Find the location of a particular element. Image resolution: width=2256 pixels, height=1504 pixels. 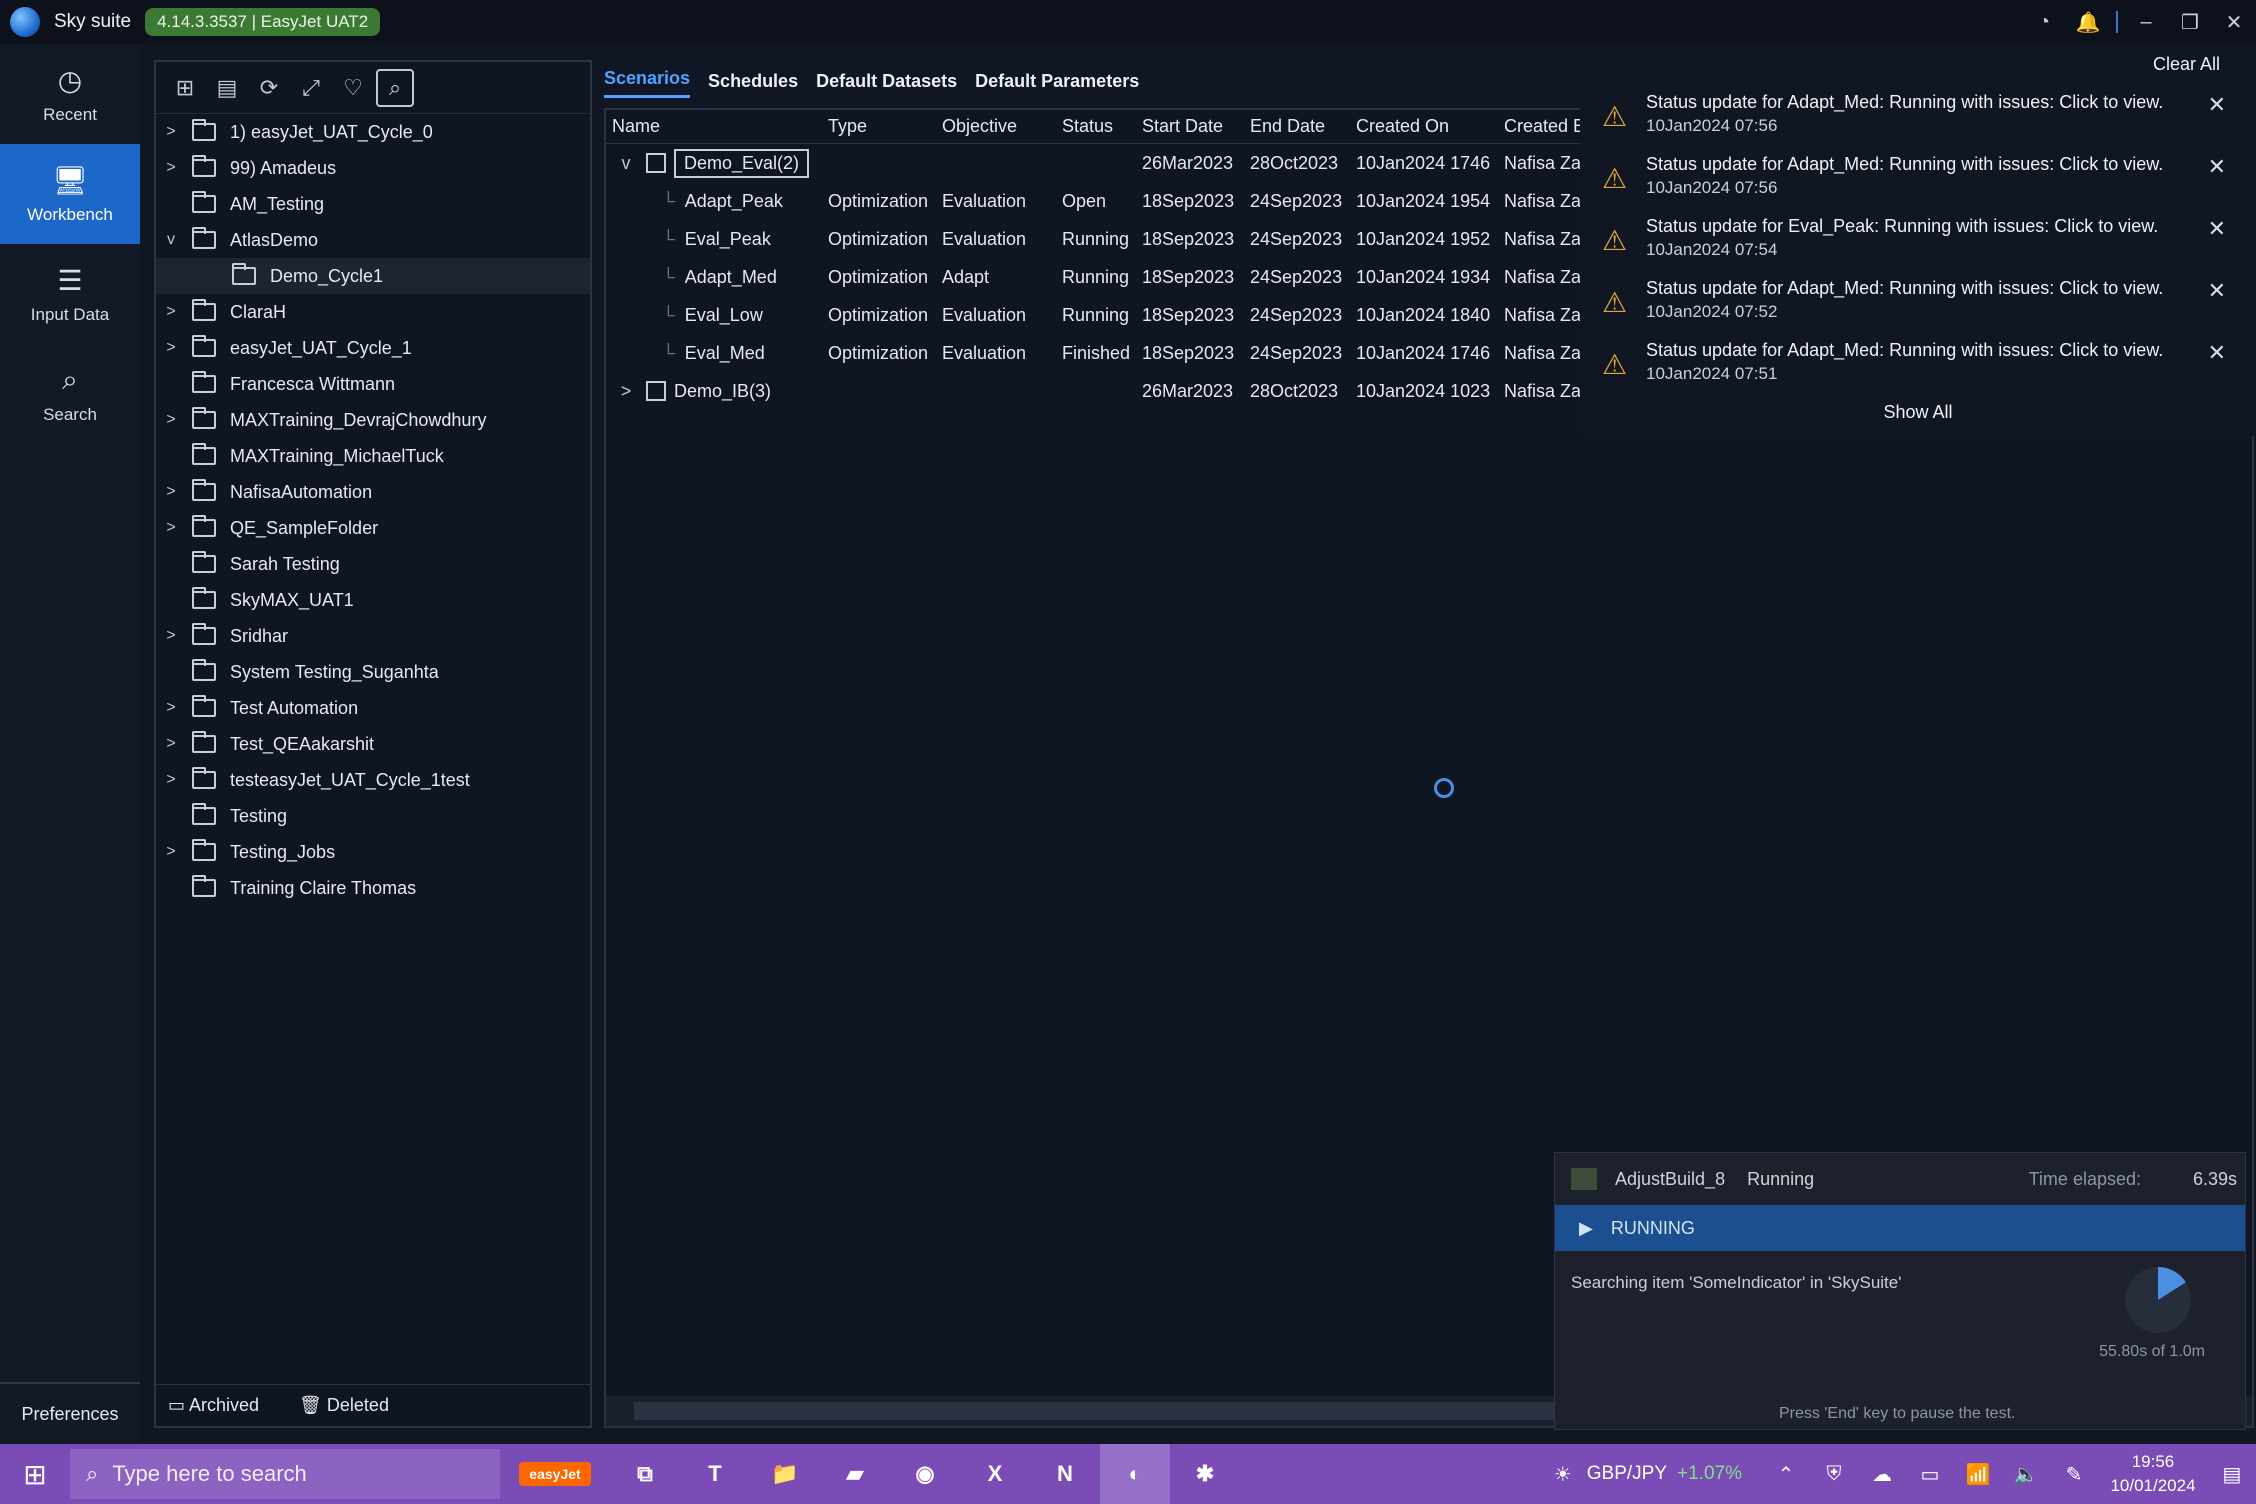

onedrive-icon: ☁ is located at coordinates (1882, 1474).